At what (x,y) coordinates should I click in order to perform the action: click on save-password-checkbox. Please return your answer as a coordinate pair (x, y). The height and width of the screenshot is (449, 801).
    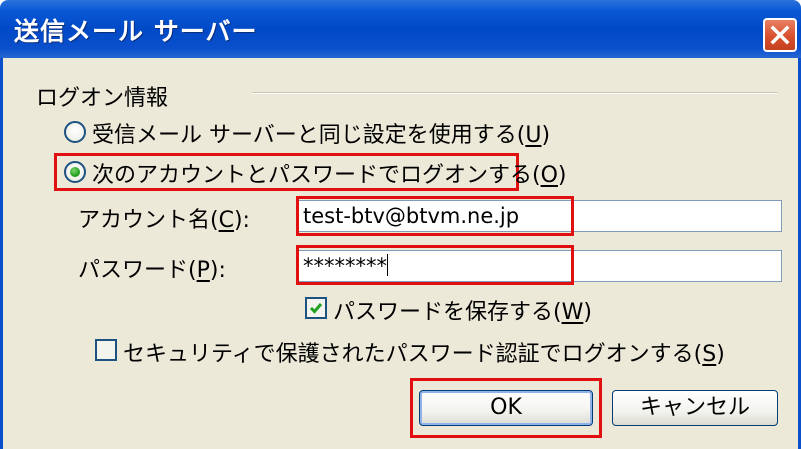
    Looking at the image, I should click on (316, 308).